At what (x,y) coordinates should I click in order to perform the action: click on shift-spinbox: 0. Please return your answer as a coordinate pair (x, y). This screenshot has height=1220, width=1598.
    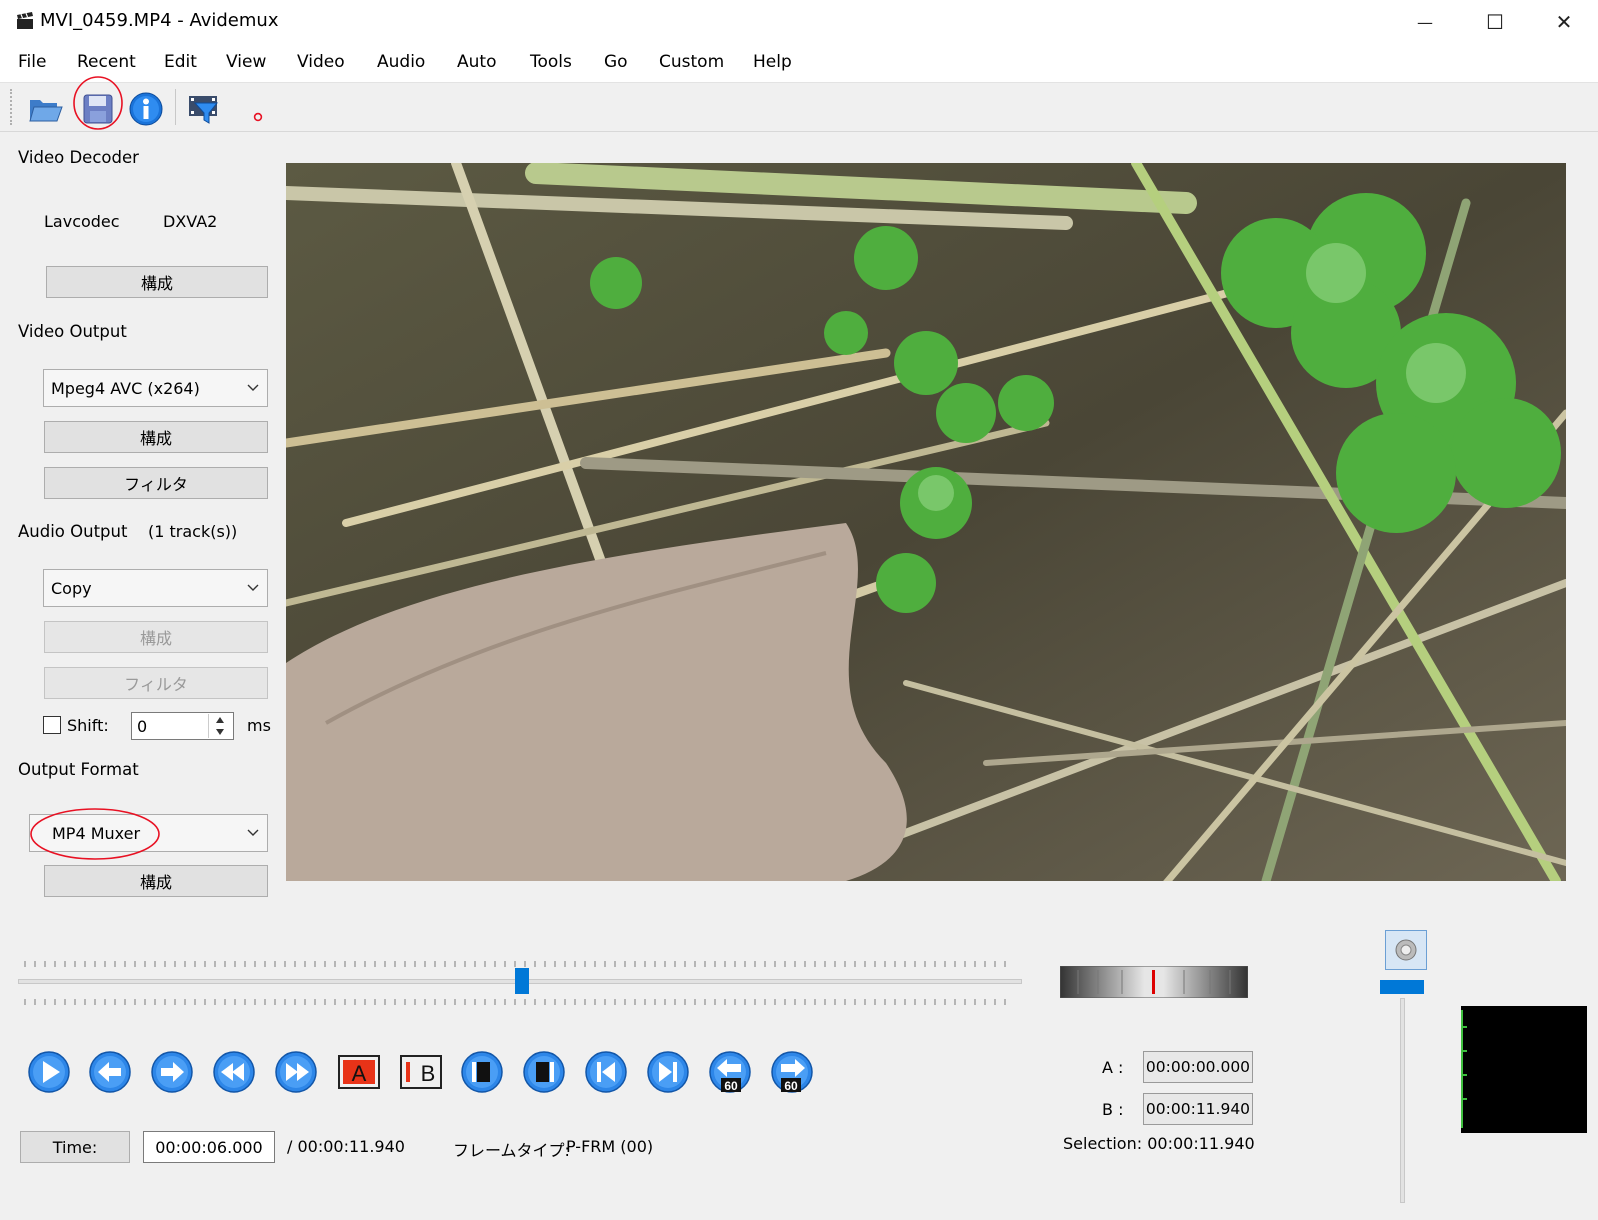
    Looking at the image, I should click on (182, 726).